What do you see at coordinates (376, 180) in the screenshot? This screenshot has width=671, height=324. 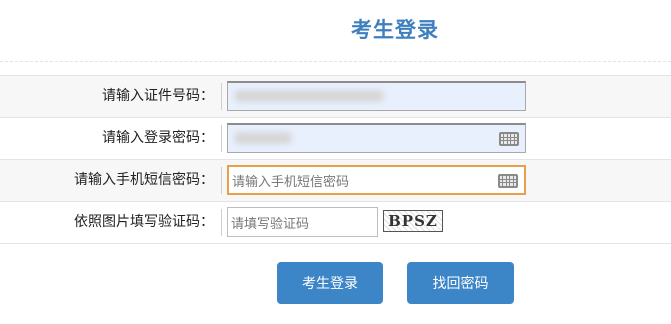 I see `sms-code-input: 请输入手机短信密码` at bounding box center [376, 180].